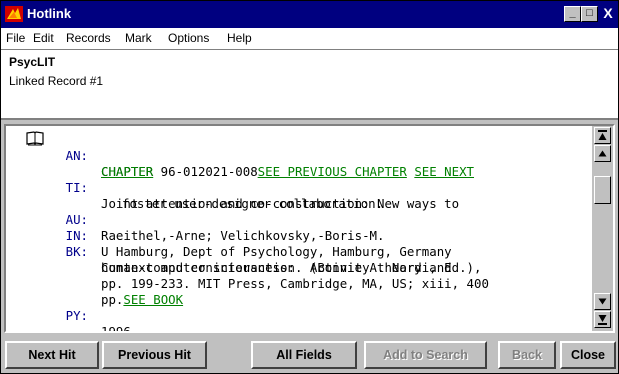 The width and height of the screenshot is (619, 374). Describe the element at coordinates (15, 38) in the screenshot. I see `menu-file: File` at that location.